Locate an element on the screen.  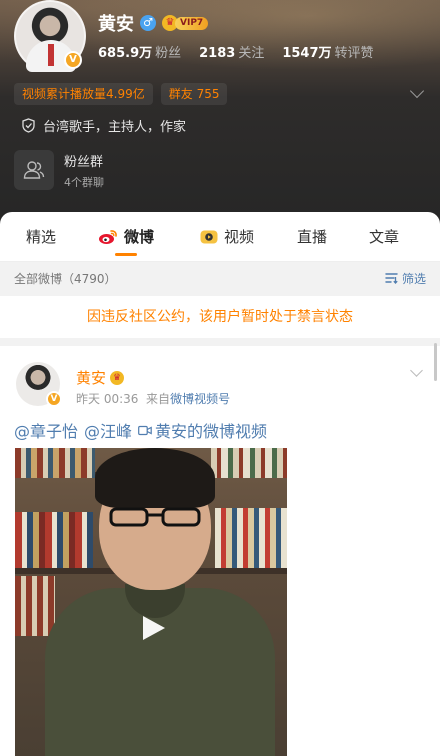
post-source-link: 微博视频号 is located at coordinates (200, 399).